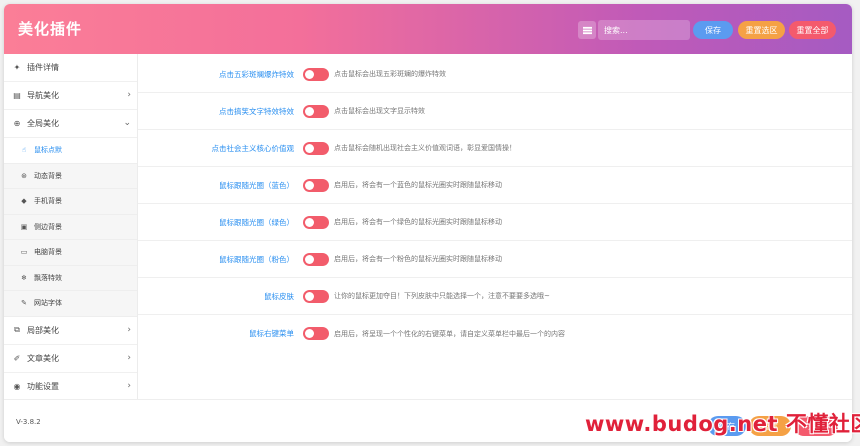 The width and height of the screenshot is (860, 446). I want to click on setting-description: 启用后，将会有一个粉色的鼠标光圈实时跟随鼠标移动, so click(418, 259).